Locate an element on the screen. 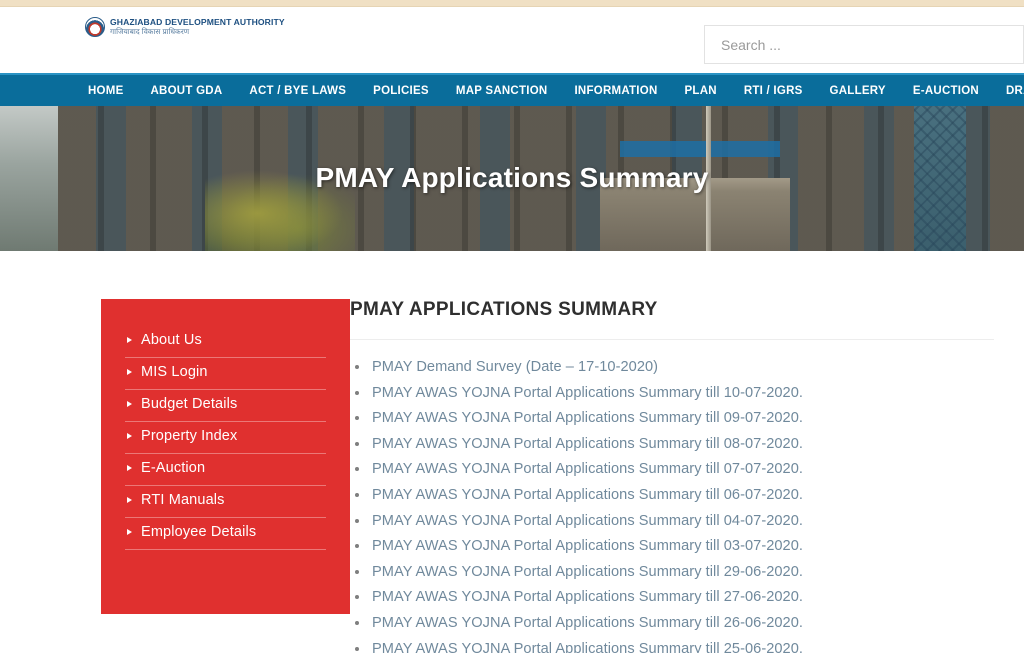 Image resolution: width=1024 pixels, height=653 pixels. hero-title: PMAY Applications Summary is located at coordinates (512, 177).